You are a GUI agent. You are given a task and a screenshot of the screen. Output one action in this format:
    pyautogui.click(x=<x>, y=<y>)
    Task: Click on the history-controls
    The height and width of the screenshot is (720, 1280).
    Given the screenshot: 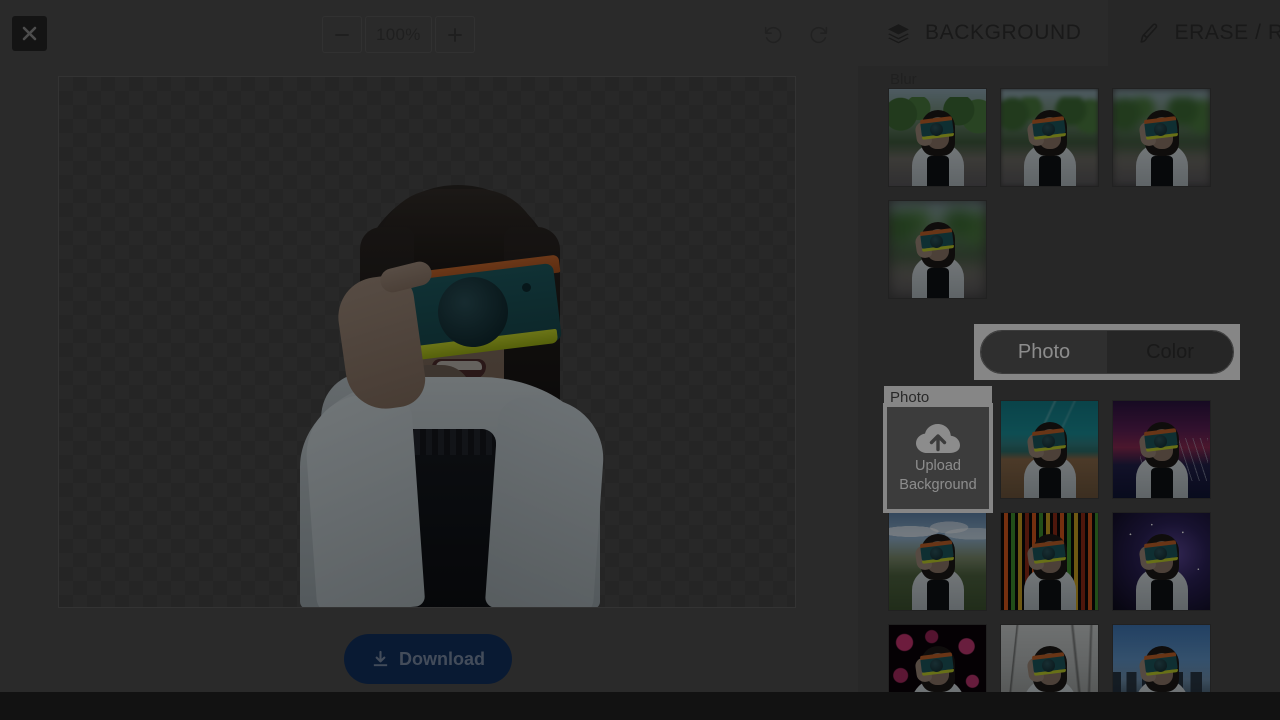 What is the action you would take?
    pyautogui.click(x=796, y=34)
    